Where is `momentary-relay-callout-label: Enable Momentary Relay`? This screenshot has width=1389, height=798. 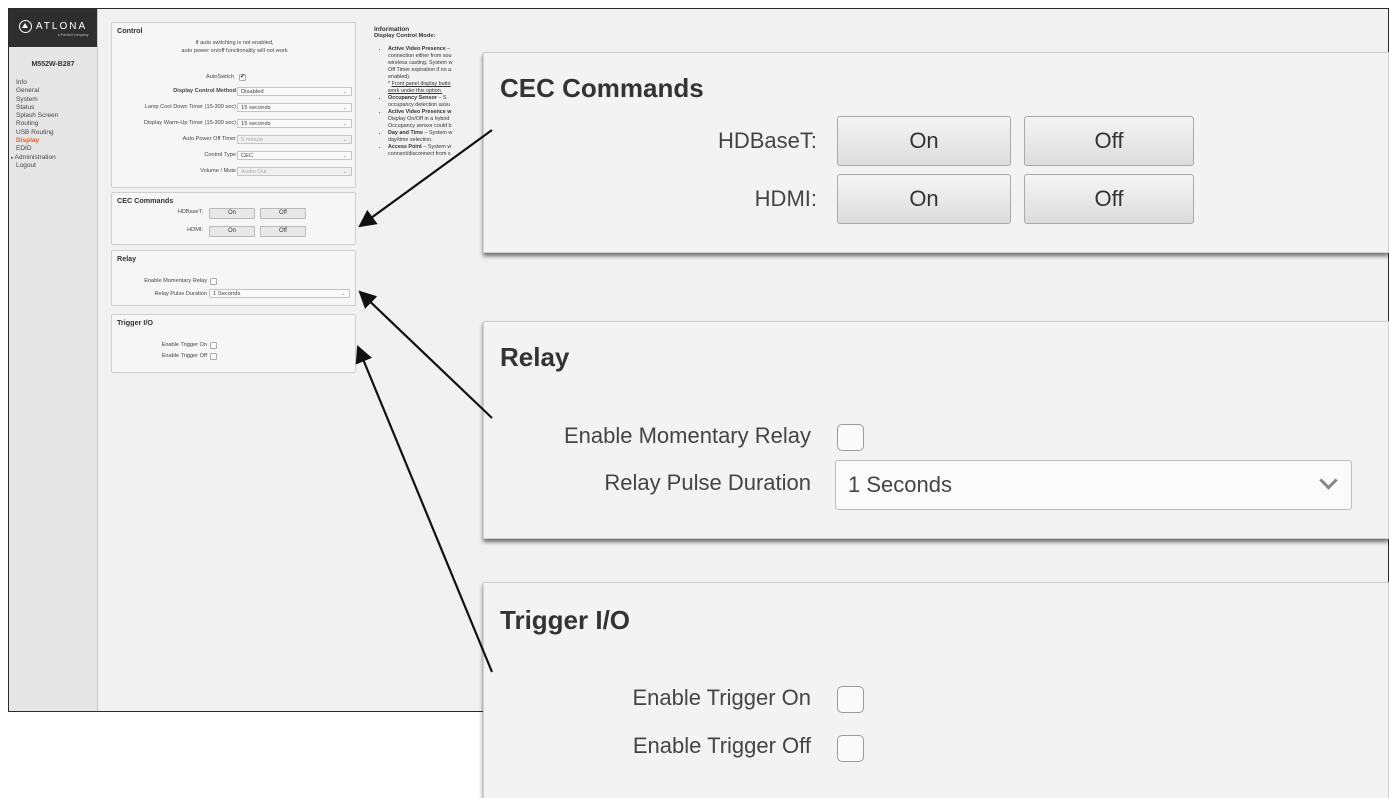
momentary-relay-callout-label: Enable Momentary Relay is located at coordinates (687, 435).